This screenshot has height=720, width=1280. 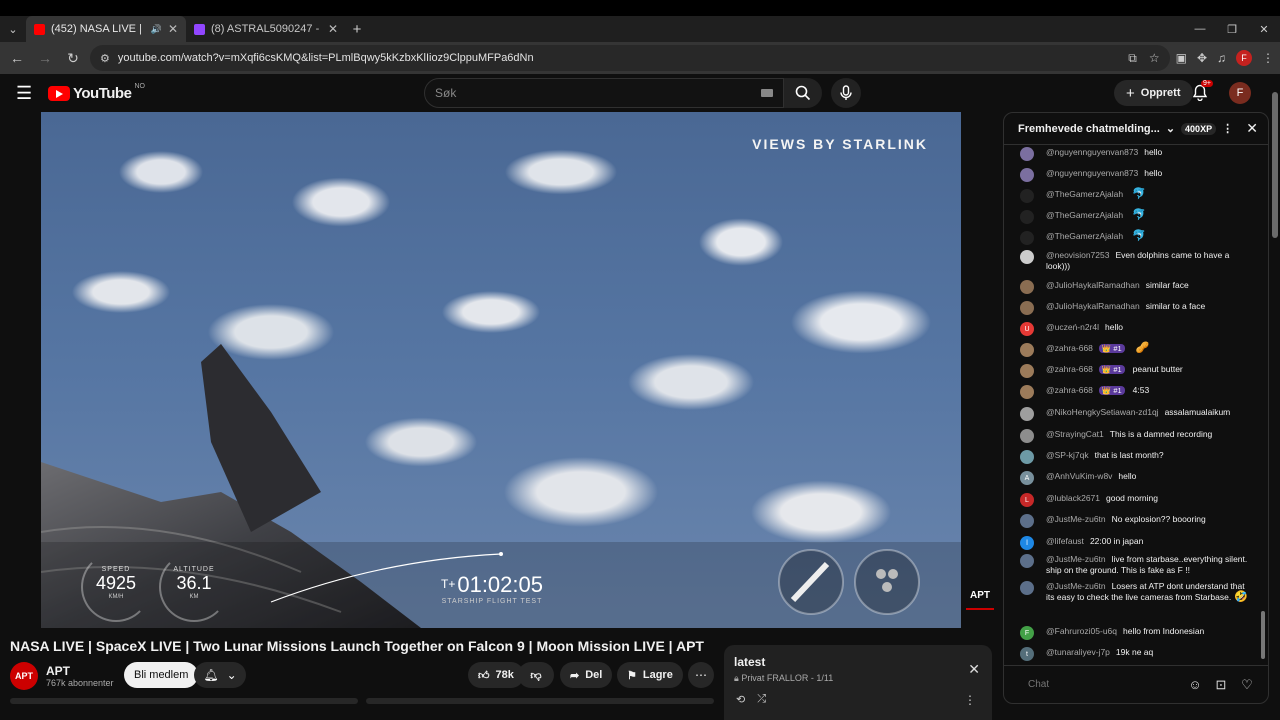 What do you see at coordinates (357, 29) in the screenshot?
I see `new-tab-button: +` at bounding box center [357, 29].